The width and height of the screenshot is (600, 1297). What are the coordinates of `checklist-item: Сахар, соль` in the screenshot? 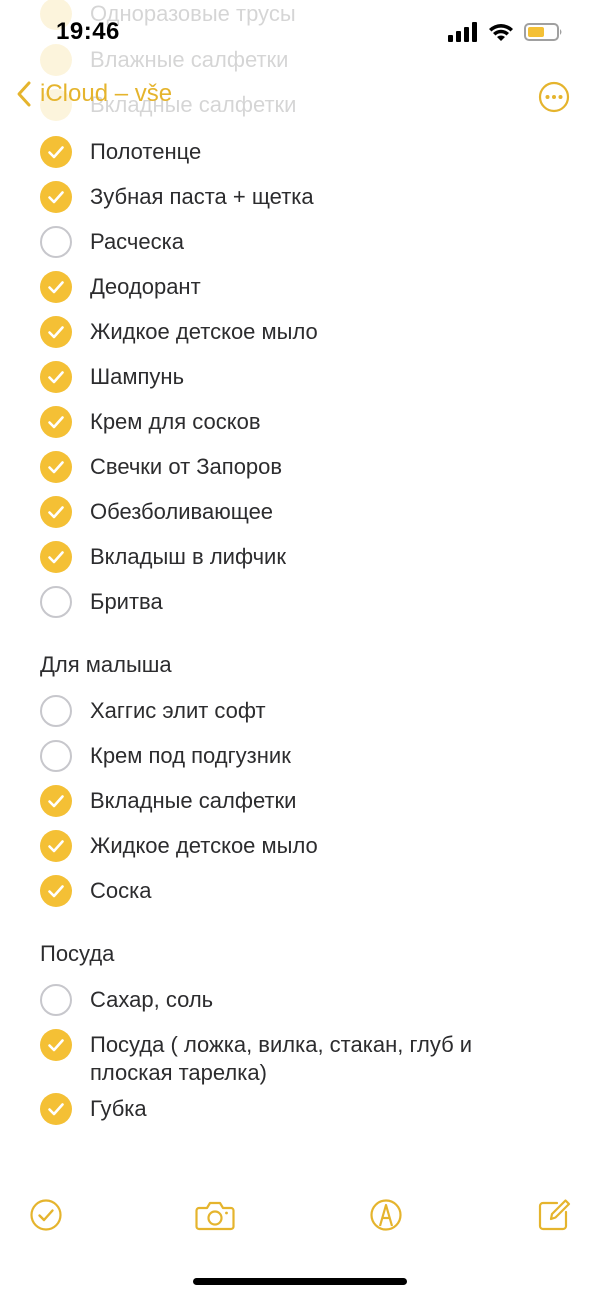 It's located at (300, 1000).